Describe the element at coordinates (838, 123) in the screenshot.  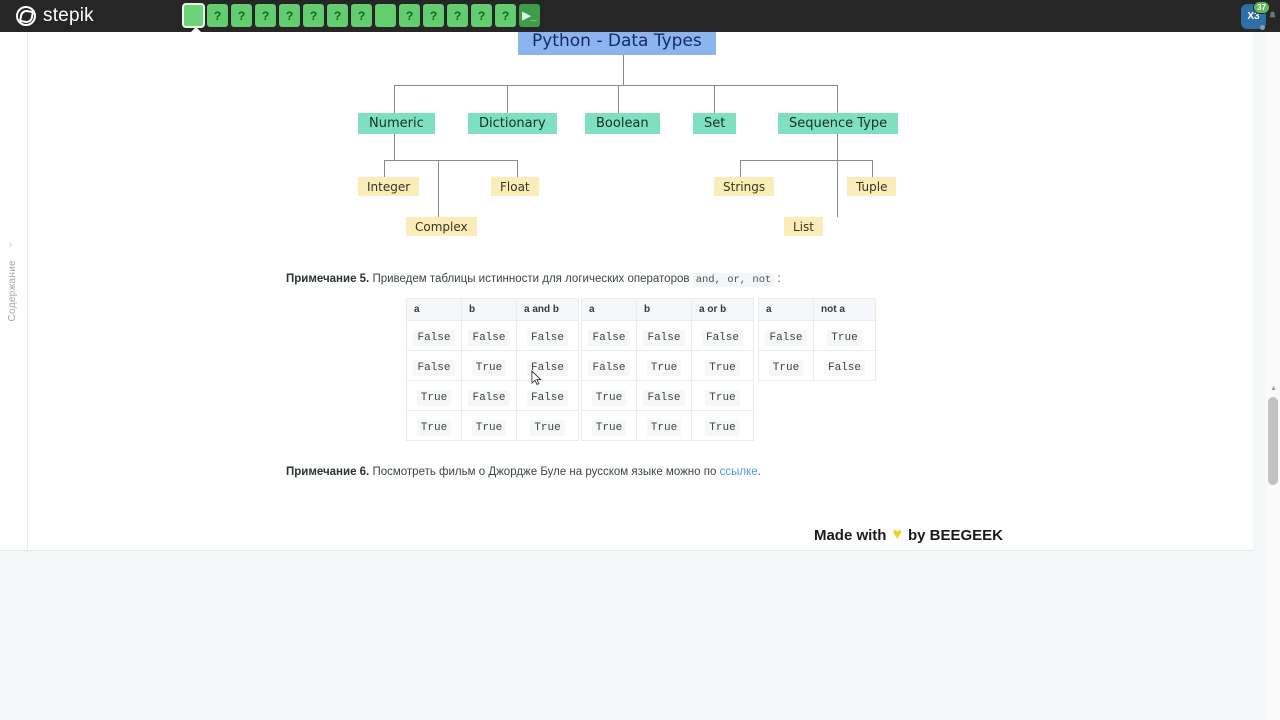
I see `diagram-node-sequence-type: Sequence Type` at that location.